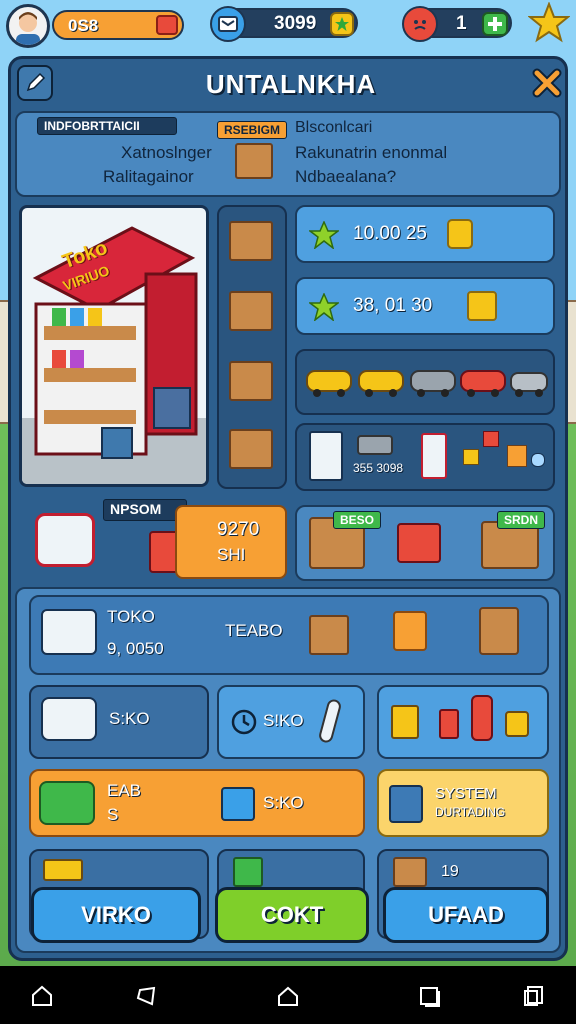  What do you see at coordinates (346, 176) in the screenshot?
I see `info-right-line3: Ndbaealana?` at bounding box center [346, 176].